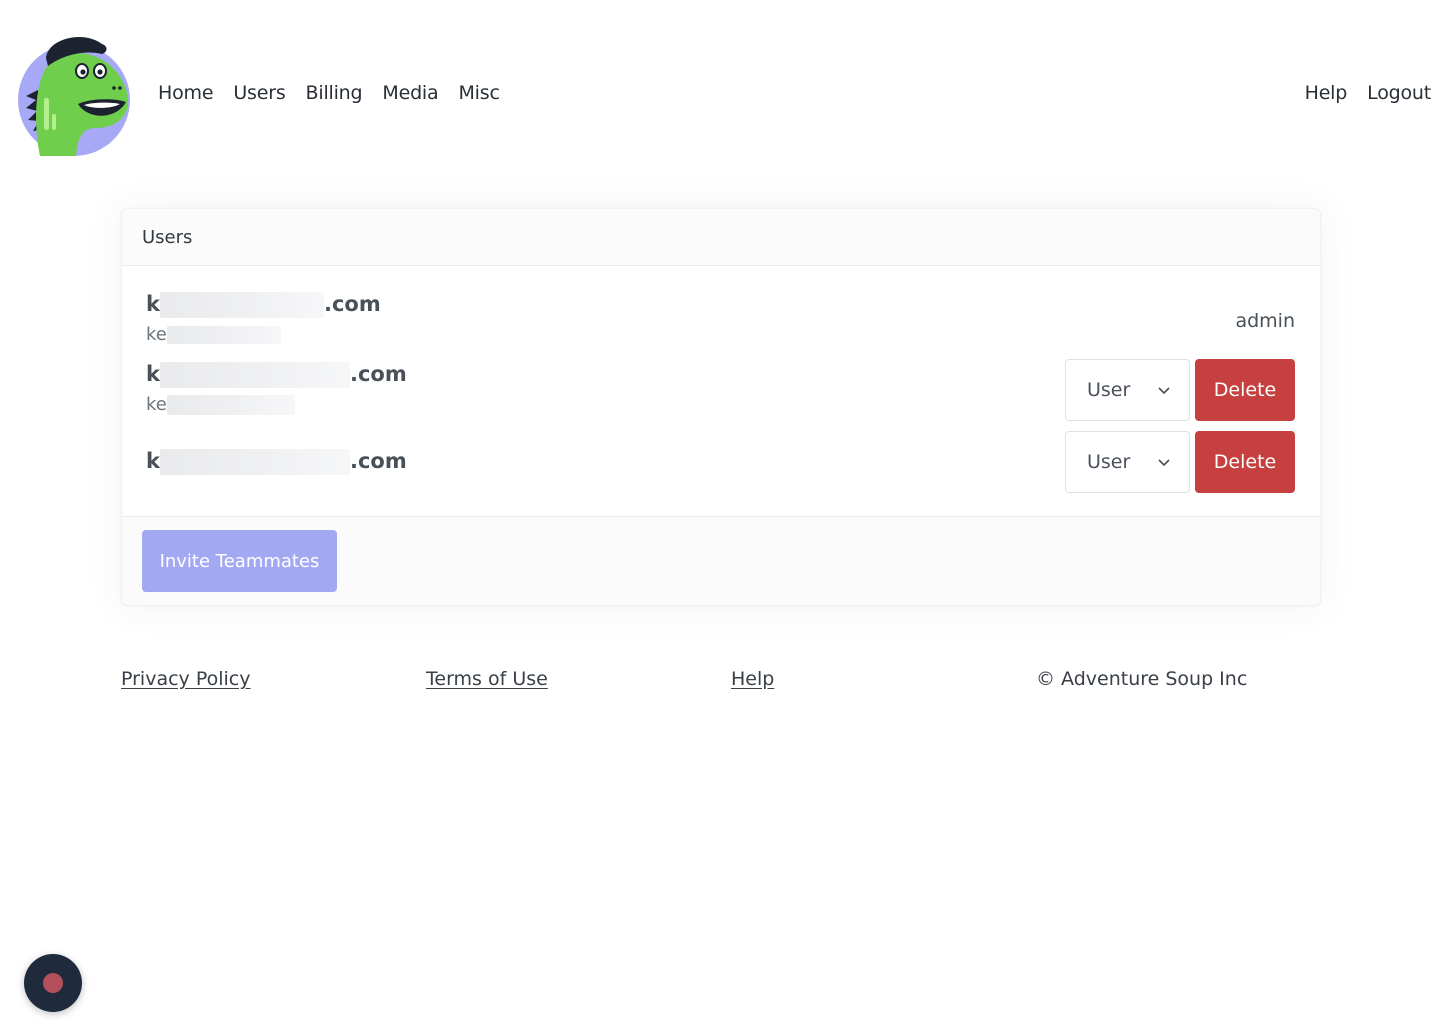 This screenshot has height=1036, width=1441. I want to click on record-widget-button, so click(53, 983).